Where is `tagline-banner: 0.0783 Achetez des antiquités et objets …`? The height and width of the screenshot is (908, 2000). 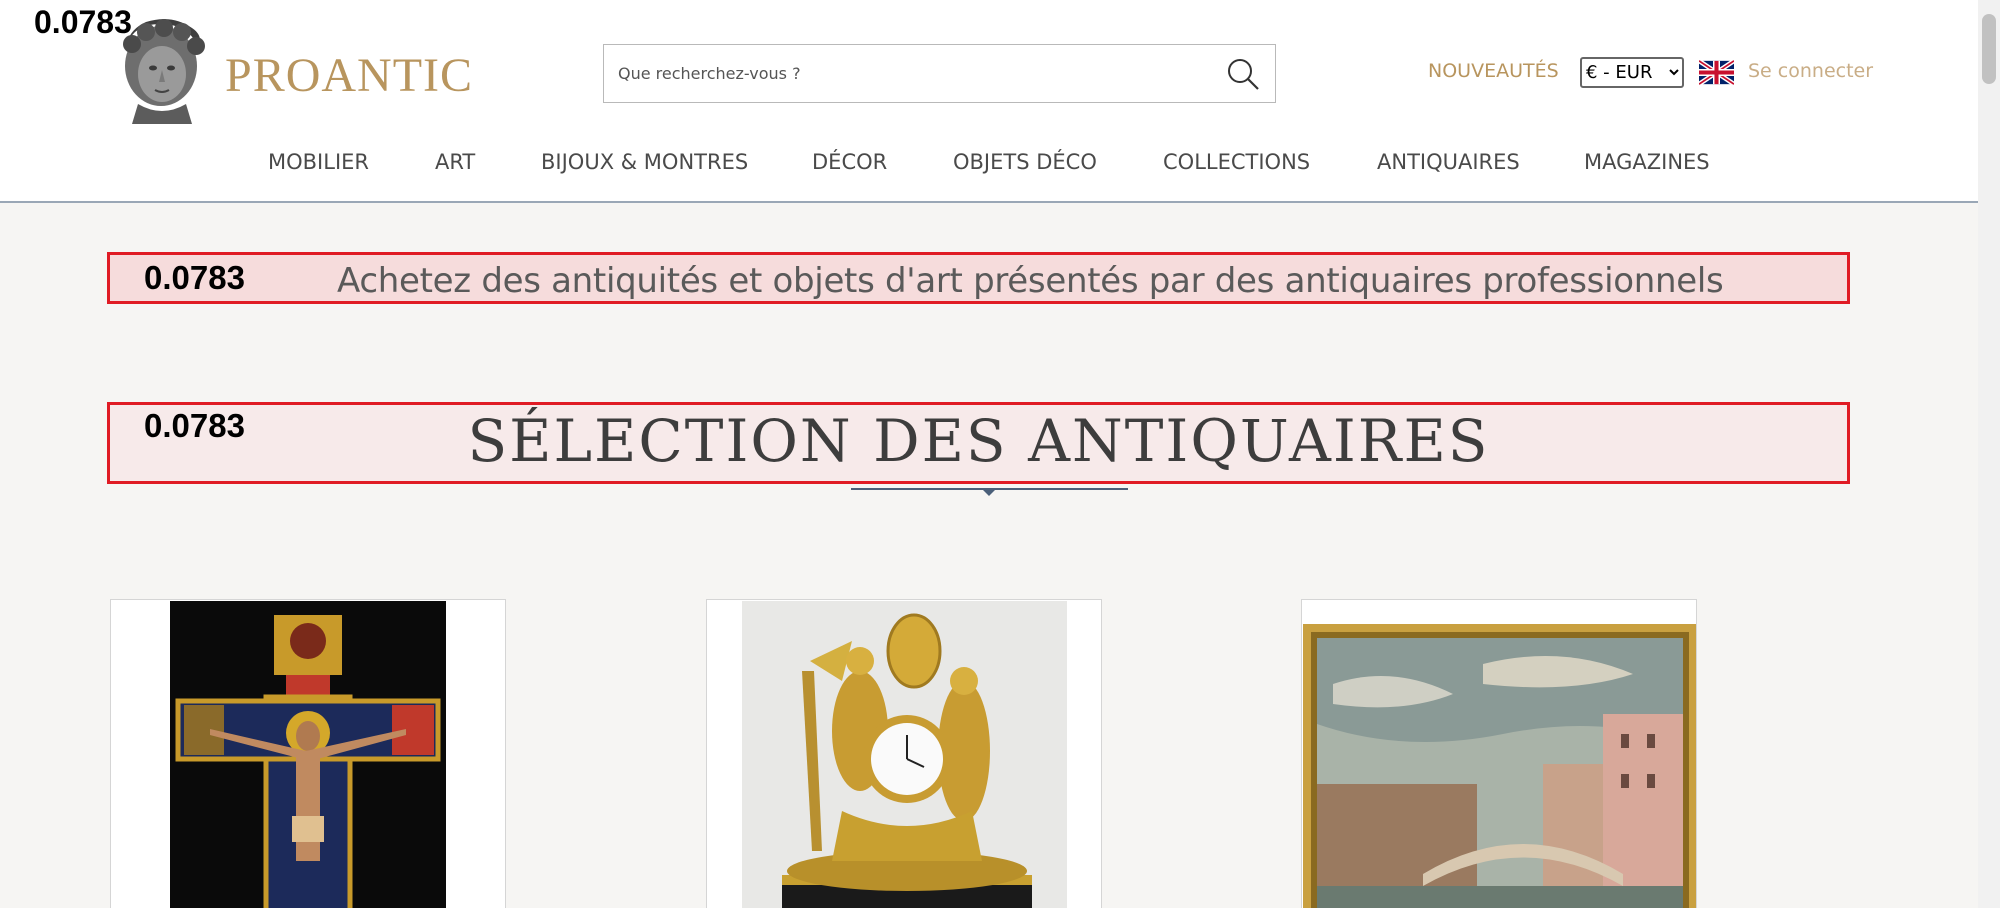 tagline-banner: 0.0783 Achetez des antiquités et objets … is located at coordinates (978, 278).